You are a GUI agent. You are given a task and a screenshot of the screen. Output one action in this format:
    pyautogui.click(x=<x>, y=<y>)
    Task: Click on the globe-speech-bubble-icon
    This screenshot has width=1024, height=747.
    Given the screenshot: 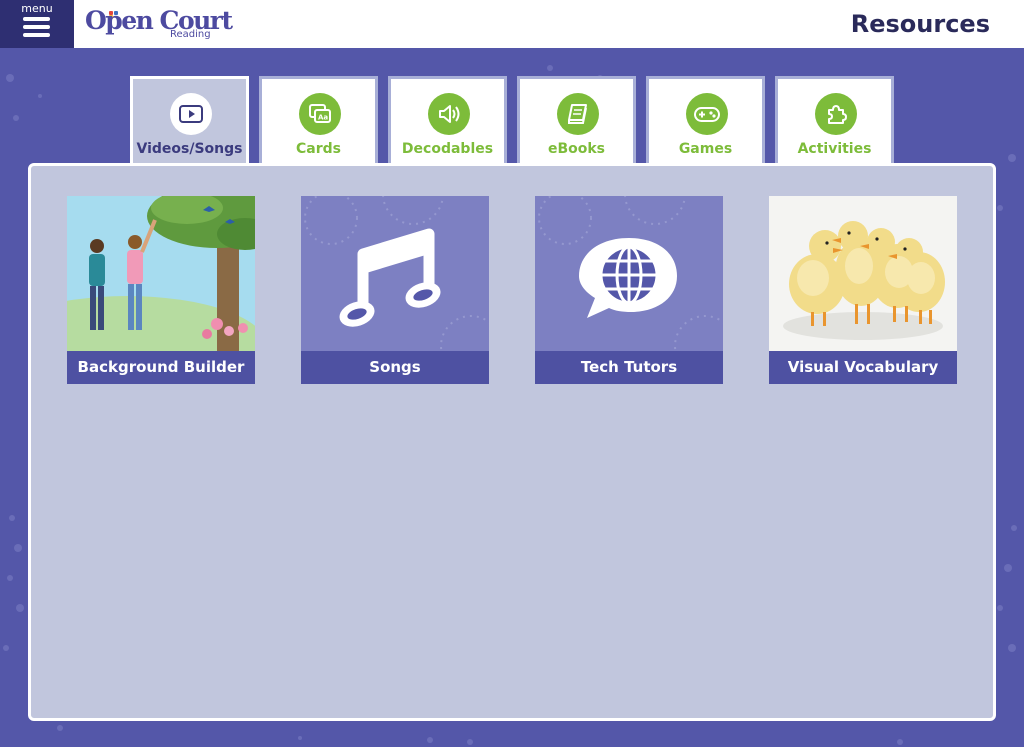 What is the action you would take?
    pyautogui.click(x=629, y=273)
    